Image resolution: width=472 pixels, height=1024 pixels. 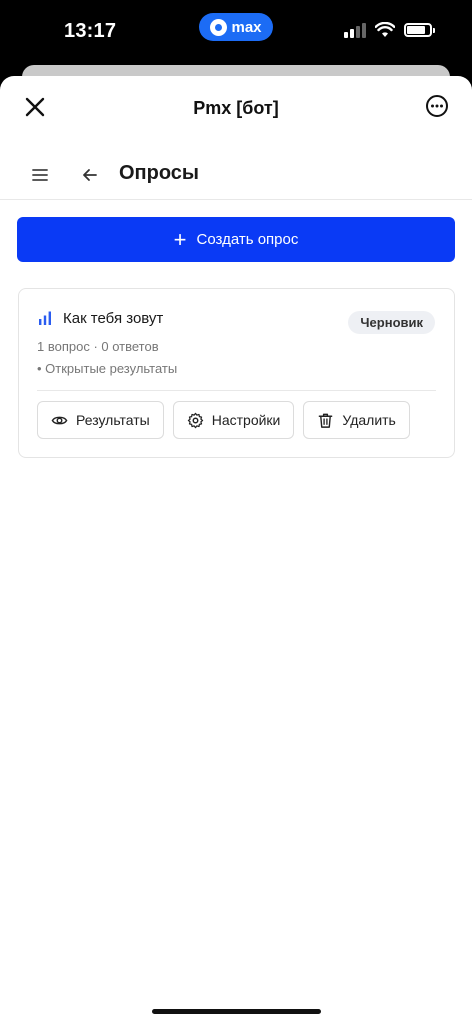 I want to click on battery-icon, so click(x=419, y=30).